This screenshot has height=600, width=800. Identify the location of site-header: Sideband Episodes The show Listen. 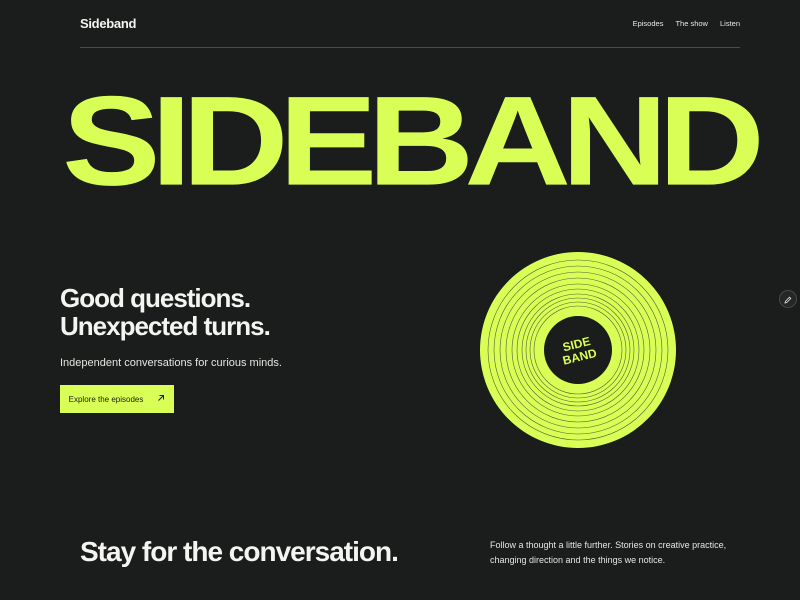
(410, 24).